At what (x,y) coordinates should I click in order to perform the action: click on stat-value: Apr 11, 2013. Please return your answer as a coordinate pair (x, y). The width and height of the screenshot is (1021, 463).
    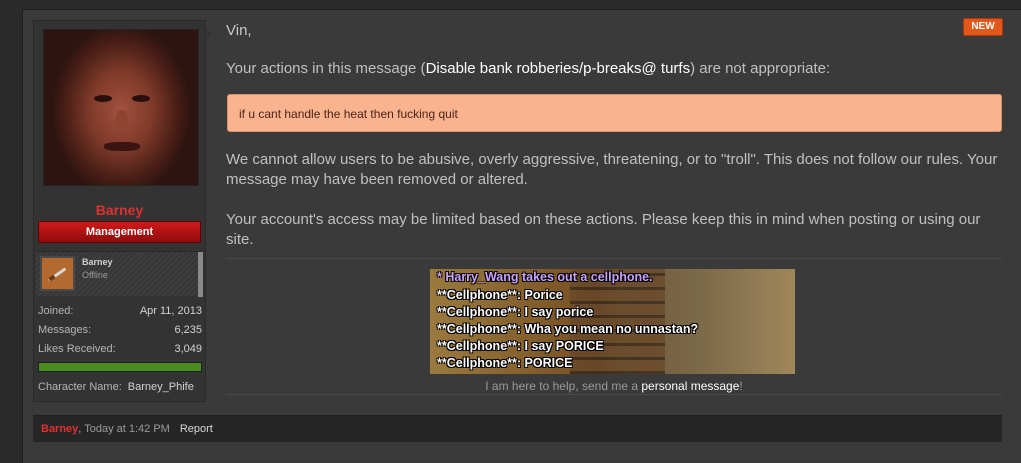
    Looking at the image, I should click on (170, 311).